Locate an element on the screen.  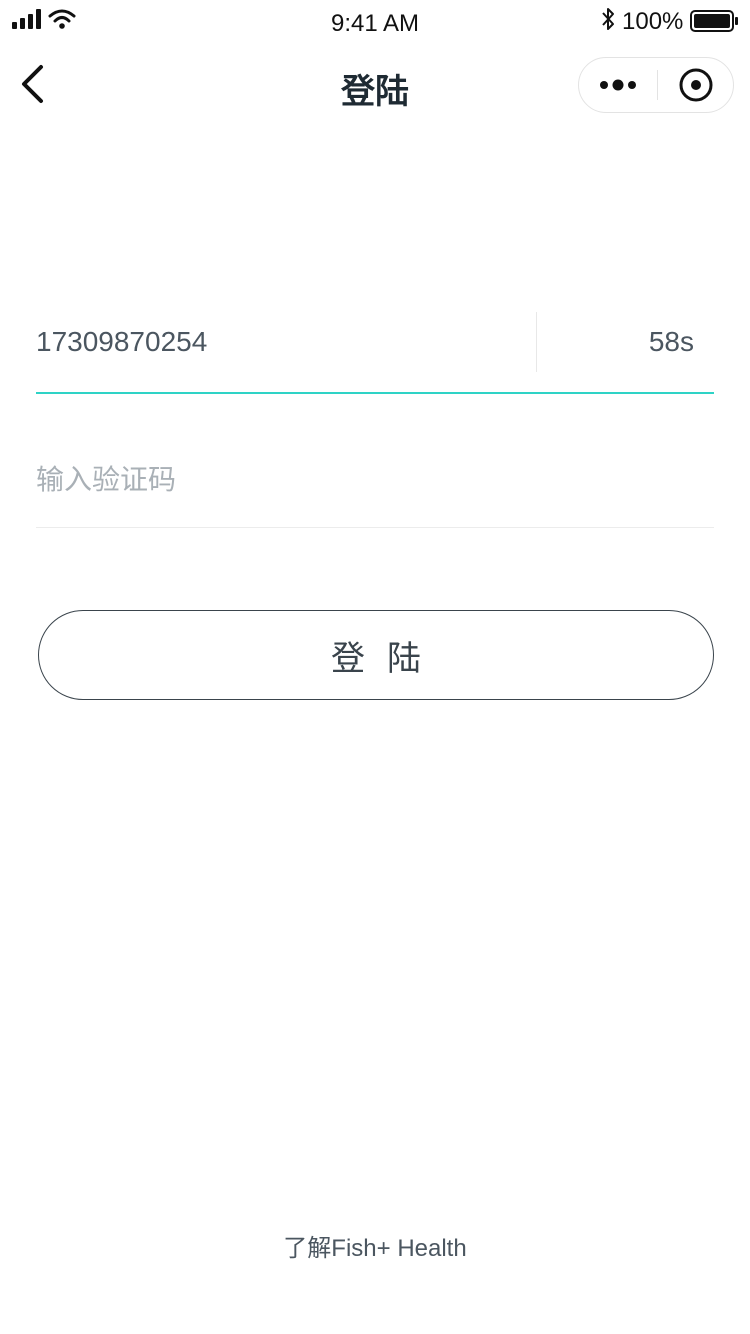
battery-percent: 100% is located at coordinates (653, 21).